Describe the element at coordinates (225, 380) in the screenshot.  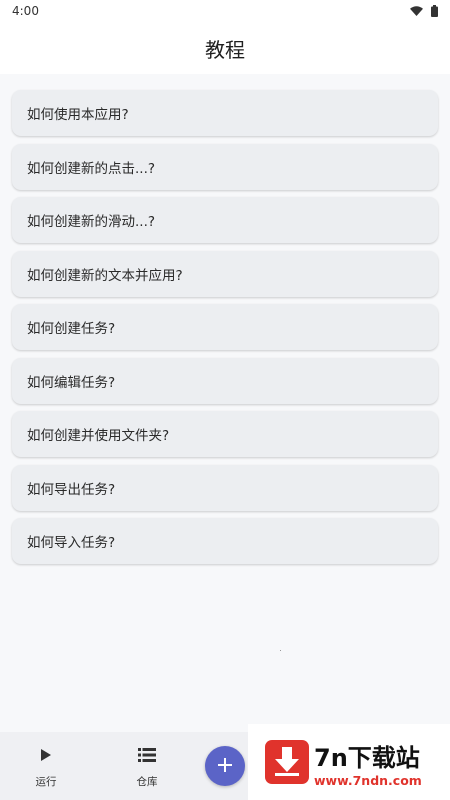
I see `tutorial-item-edit-task: 如何编辑任务?` at that location.